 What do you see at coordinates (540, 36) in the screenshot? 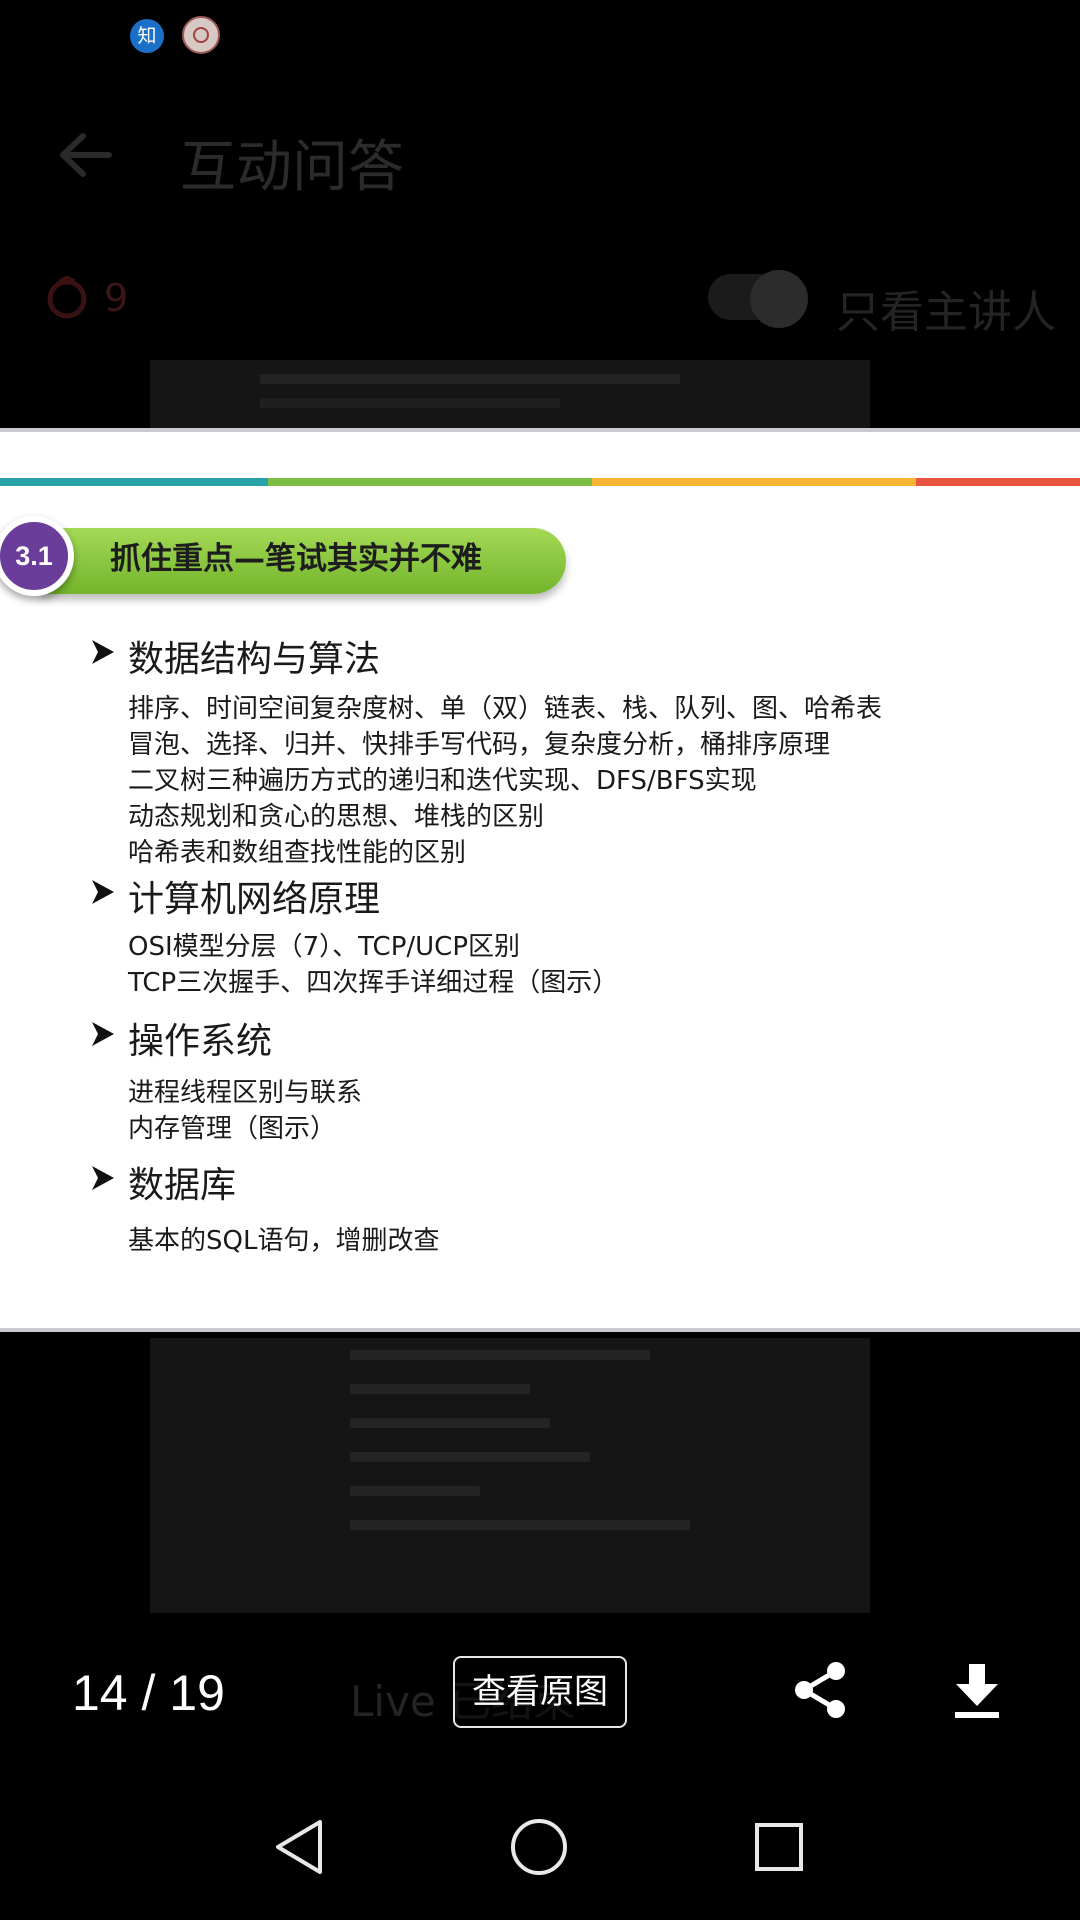
I see `status-bar: 知` at bounding box center [540, 36].